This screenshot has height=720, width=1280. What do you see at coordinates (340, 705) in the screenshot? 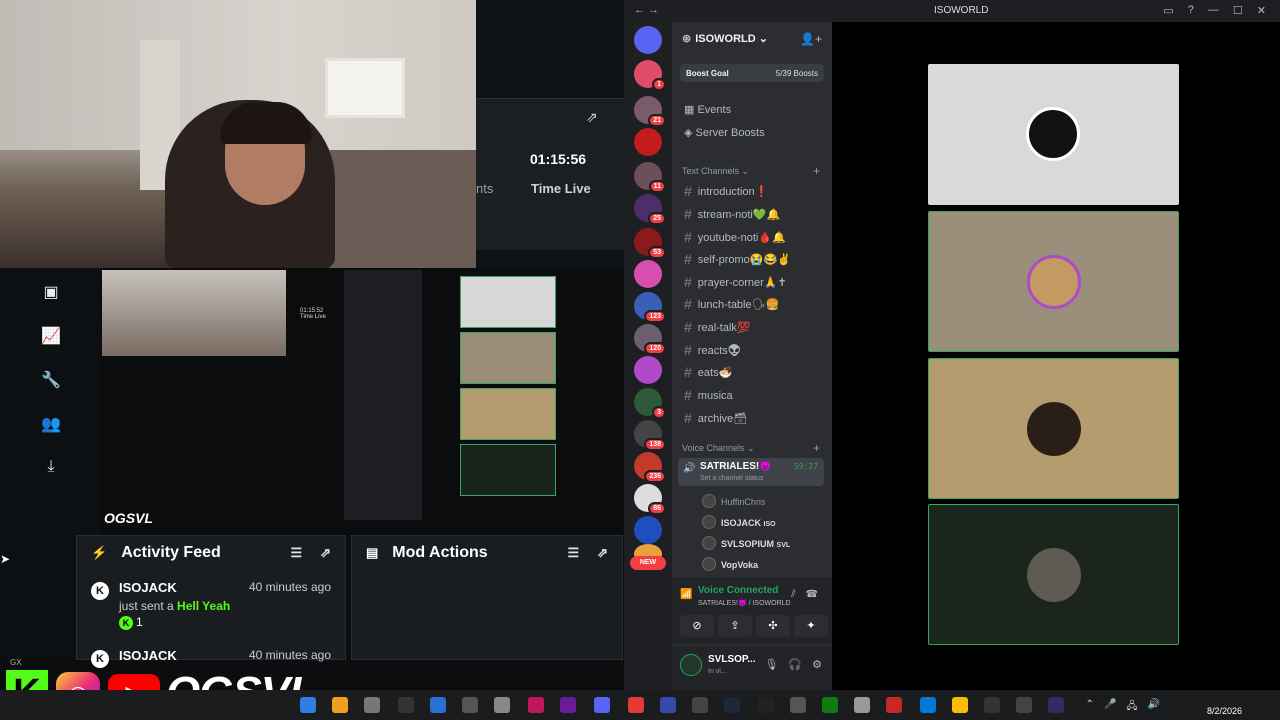
I see `folder-icon` at bounding box center [340, 705].